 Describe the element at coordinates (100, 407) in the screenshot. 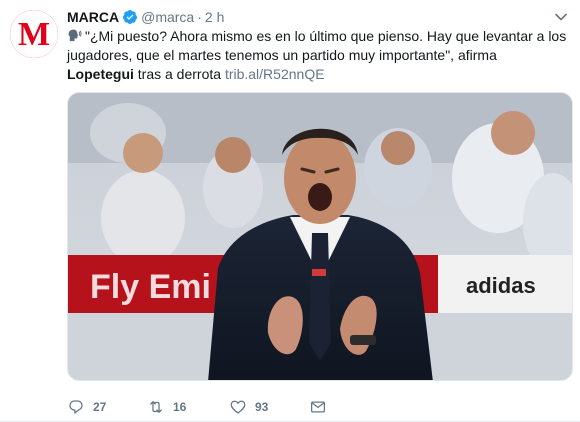

I see `reply-count: 27` at that location.